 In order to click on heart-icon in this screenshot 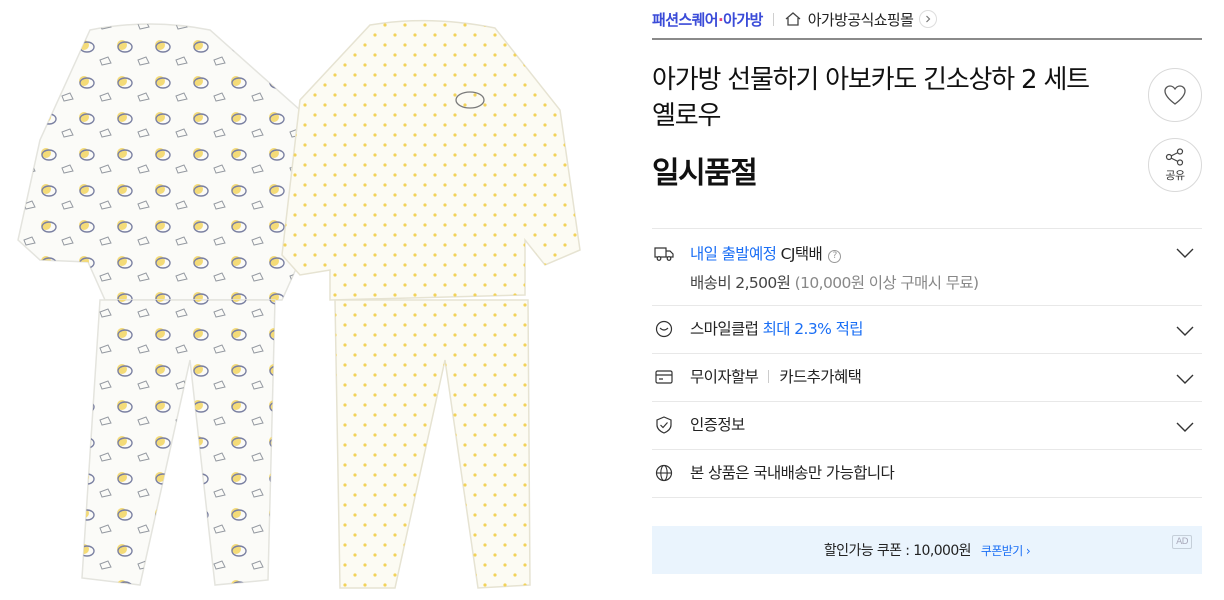, I will do `click(1175, 95)`.